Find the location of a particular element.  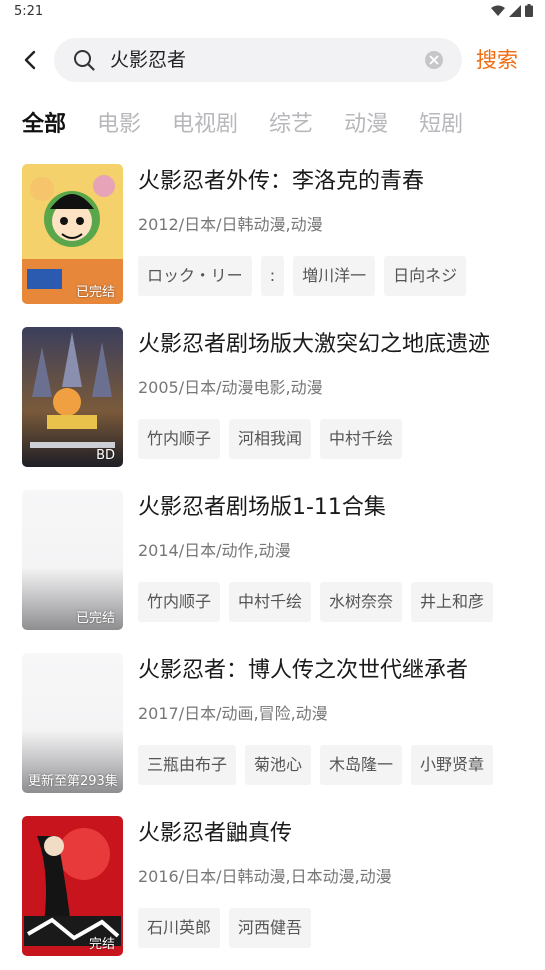

search-row: 火影忍者 搜索 is located at coordinates (272, 60).